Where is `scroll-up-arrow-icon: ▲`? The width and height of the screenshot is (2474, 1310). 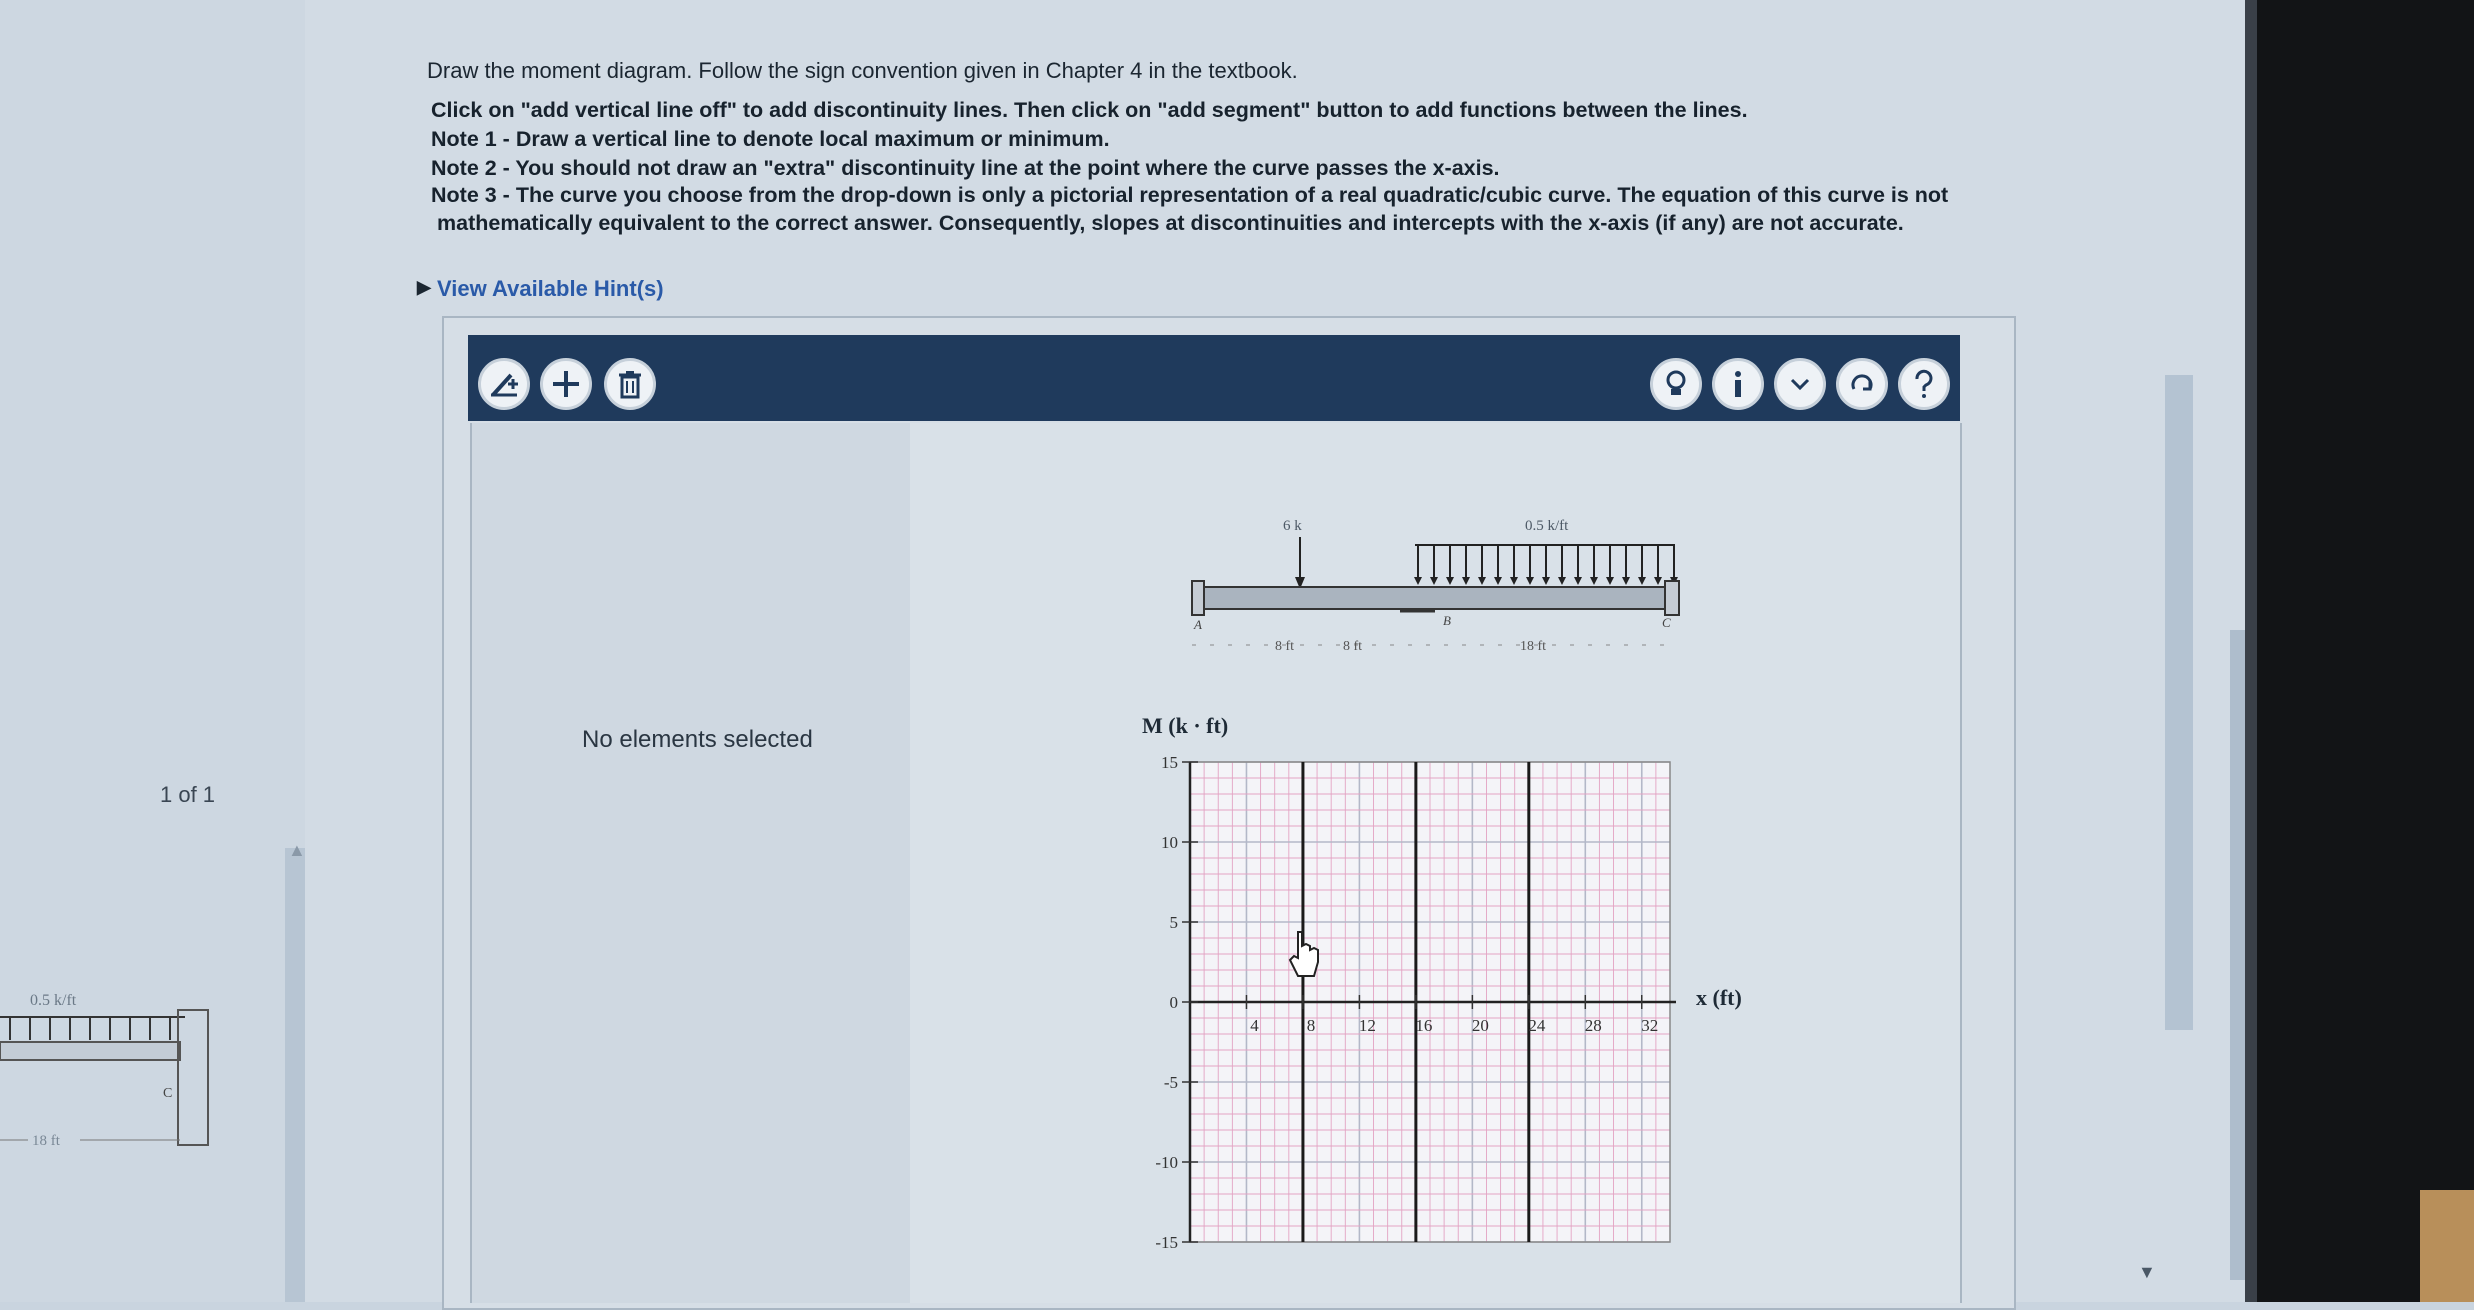
scroll-up-arrow-icon: ▲ is located at coordinates (297, 850).